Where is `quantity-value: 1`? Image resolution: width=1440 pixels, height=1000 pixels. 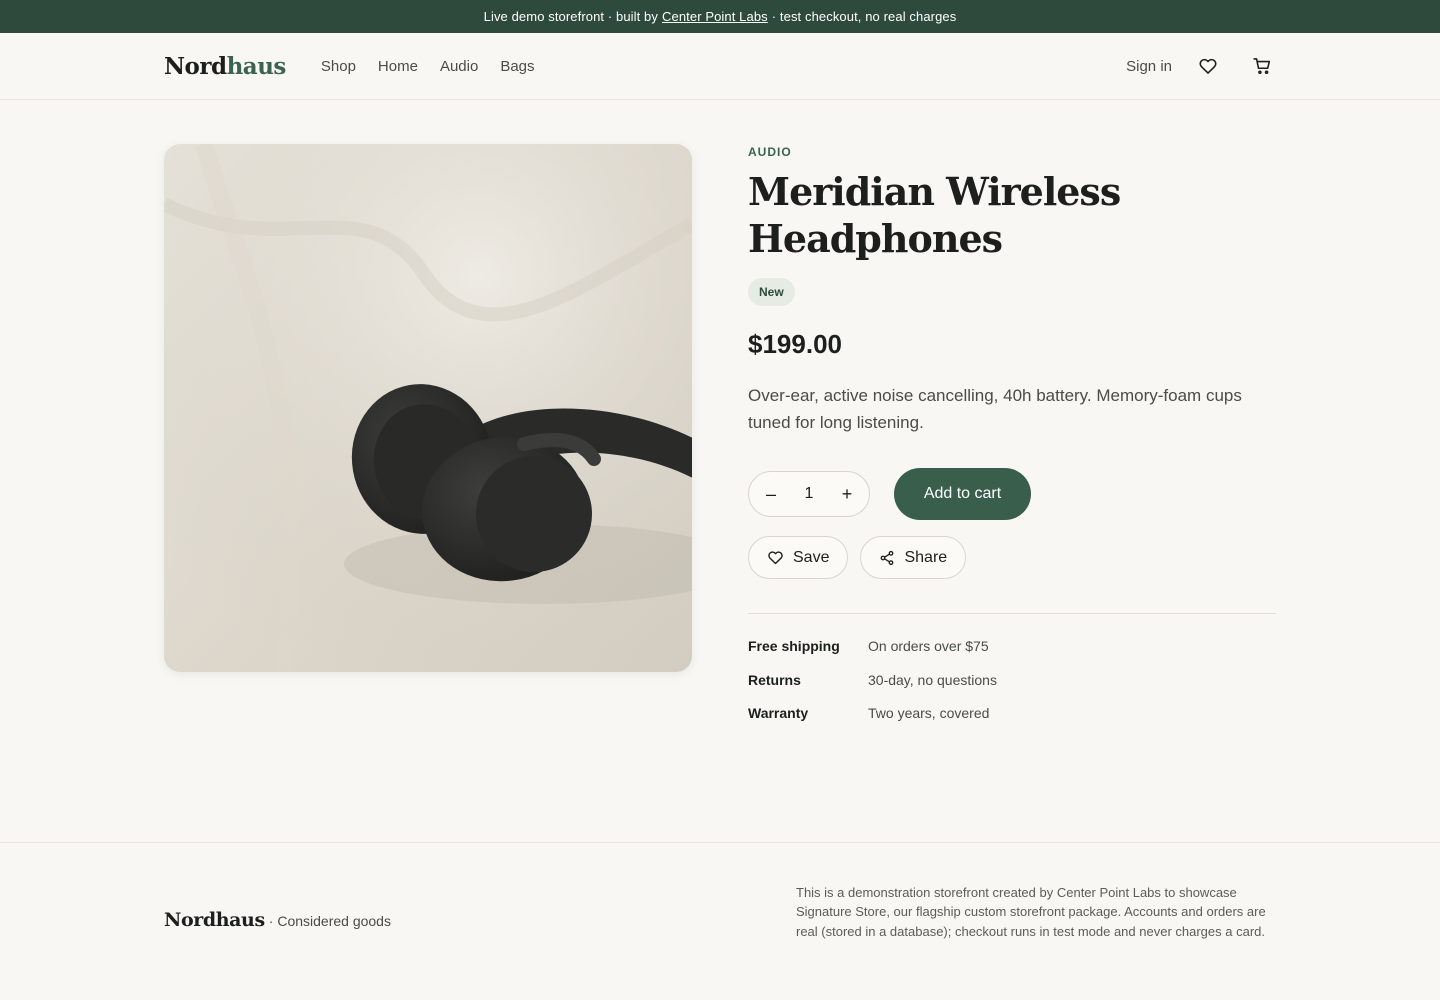 quantity-value: 1 is located at coordinates (809, 494).